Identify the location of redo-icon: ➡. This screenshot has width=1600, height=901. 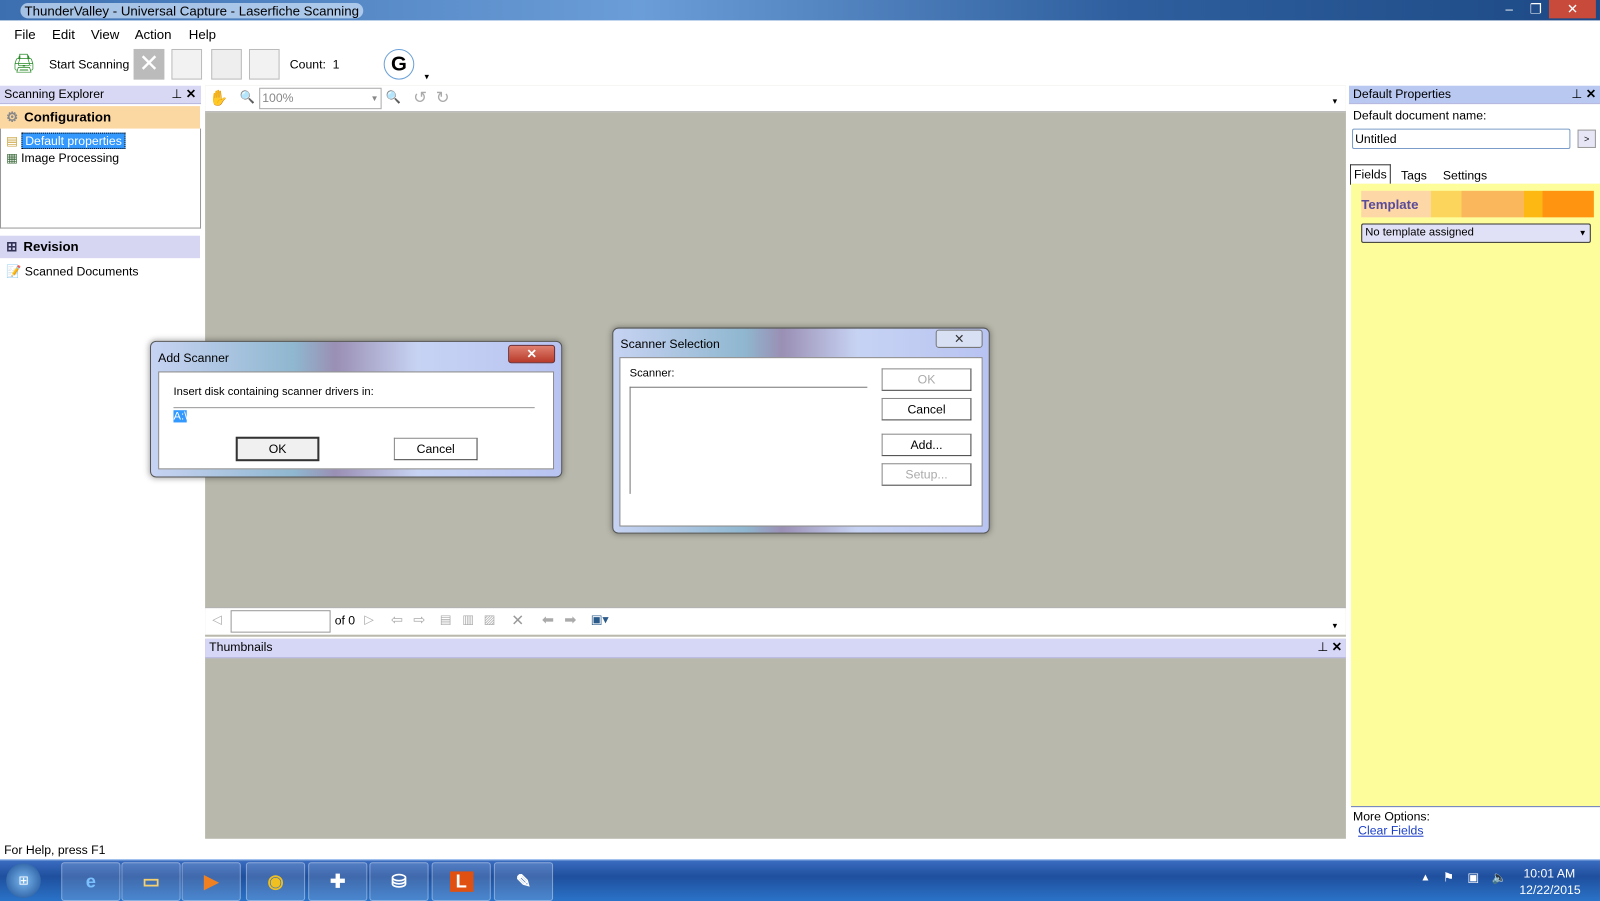
(570, 619).